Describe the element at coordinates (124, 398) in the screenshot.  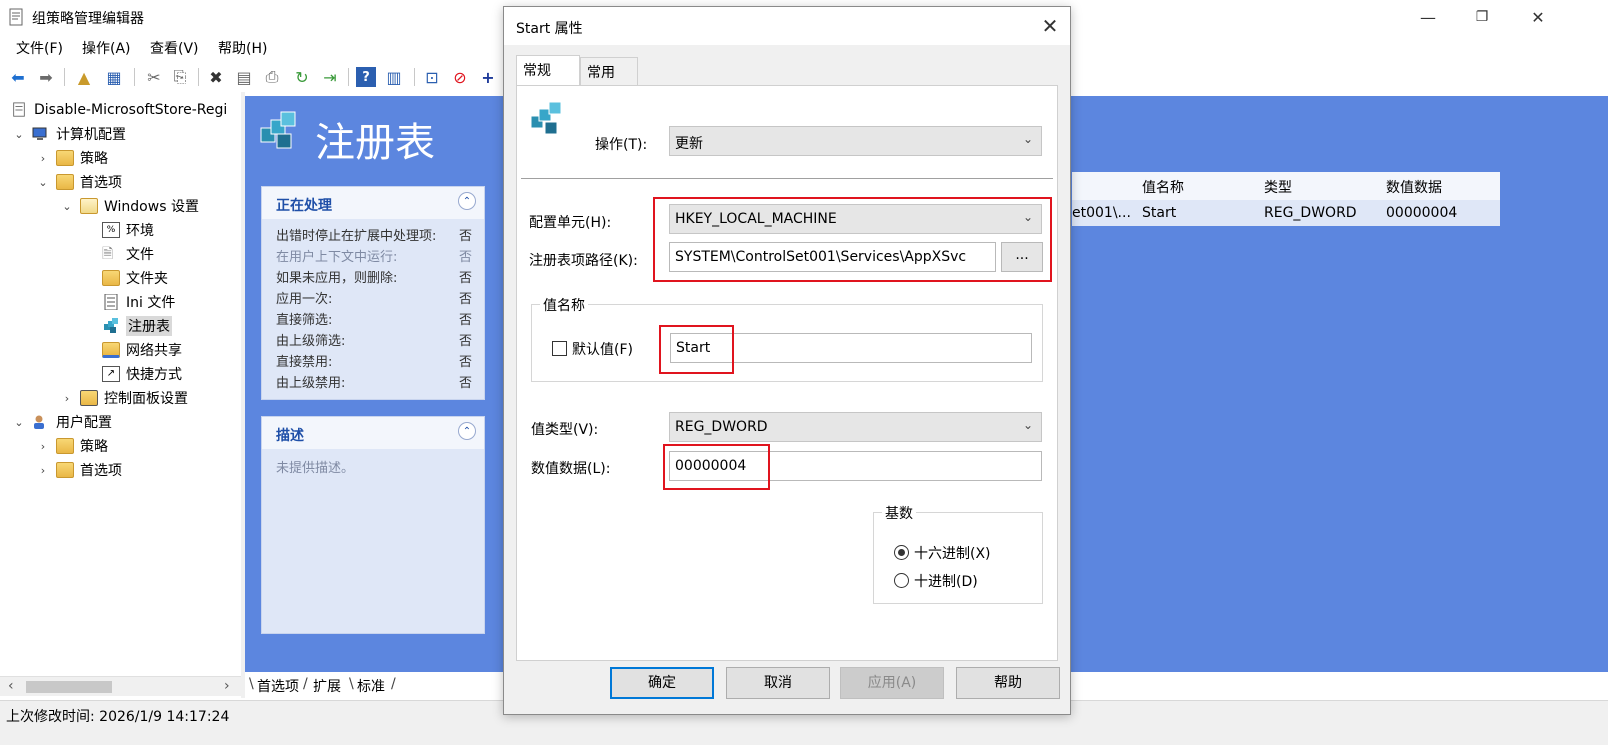
I see `tree-control-panel: › 控制面板设置` at that location.